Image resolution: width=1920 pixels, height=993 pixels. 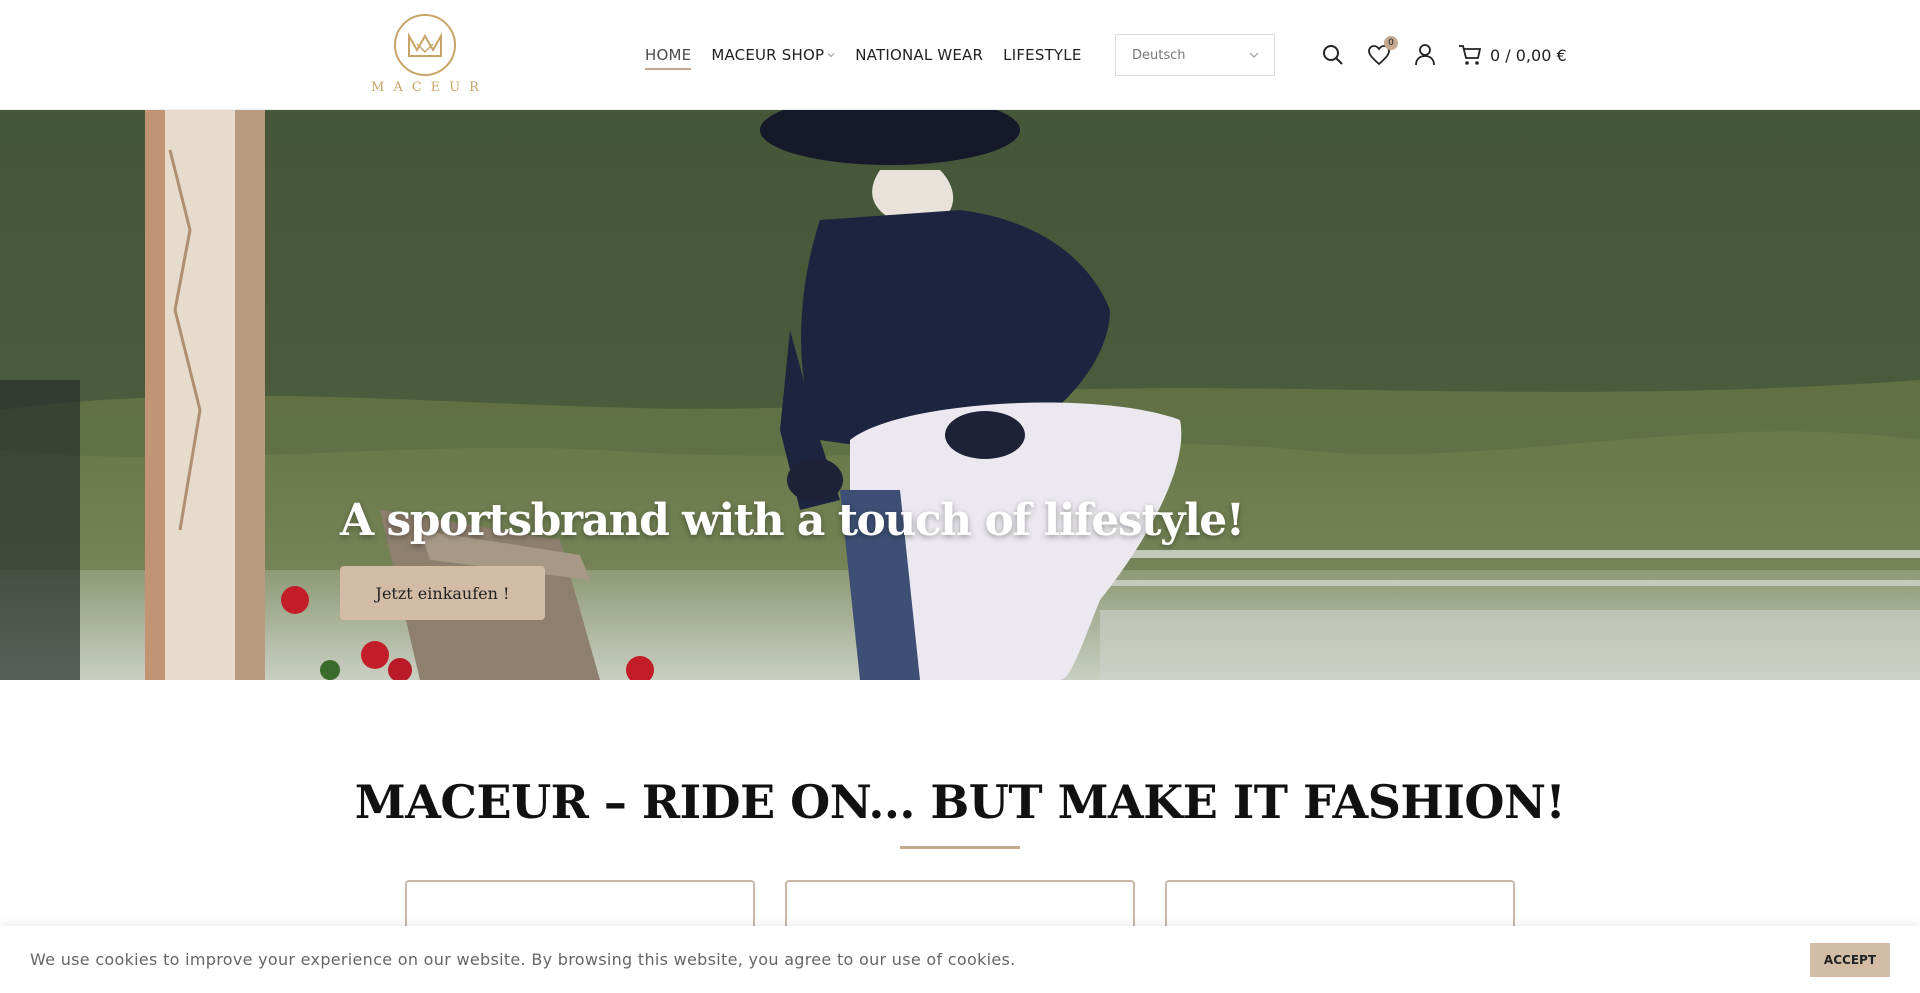 What do you see at coordinates (442, 593) in the screenshot?
I see `shop-now-button: Jetzt einkaufen !` at bounding box center [442, 593].